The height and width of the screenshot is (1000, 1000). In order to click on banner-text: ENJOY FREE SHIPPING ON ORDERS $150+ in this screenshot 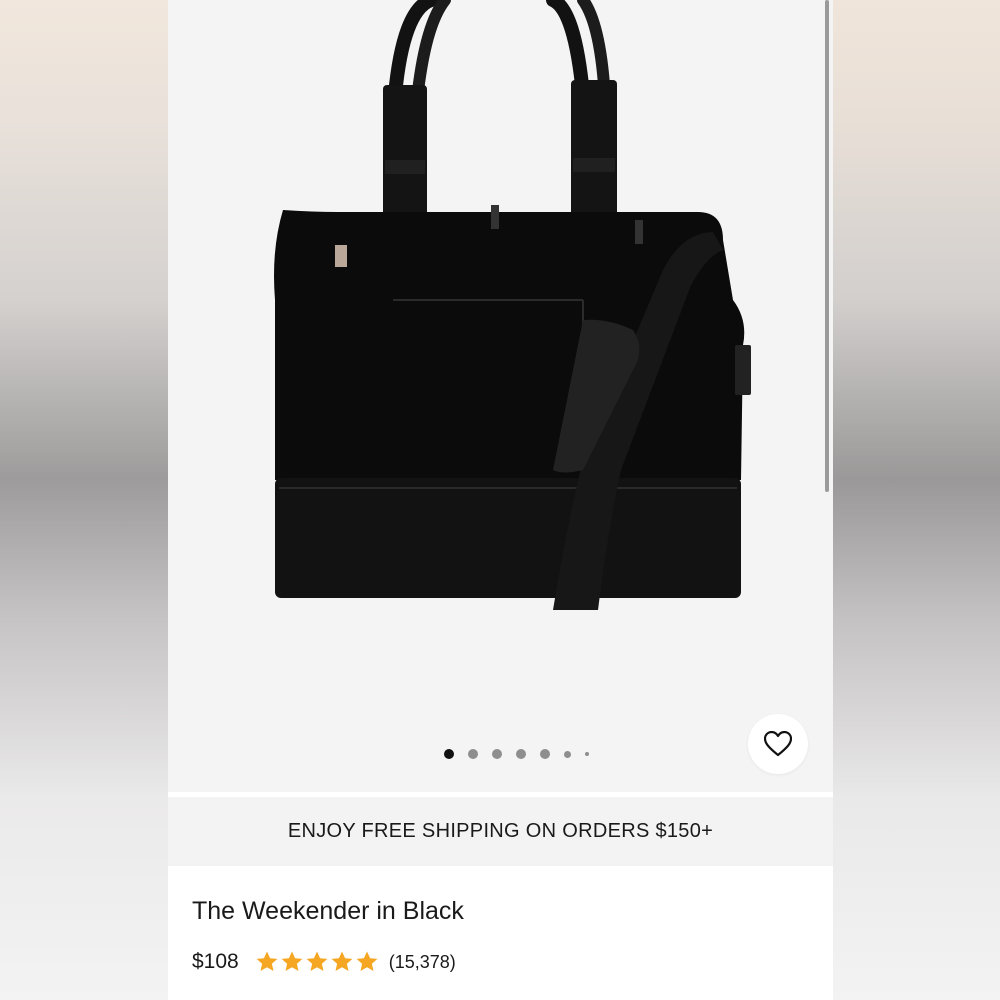, I will do `click(500, 831)`.